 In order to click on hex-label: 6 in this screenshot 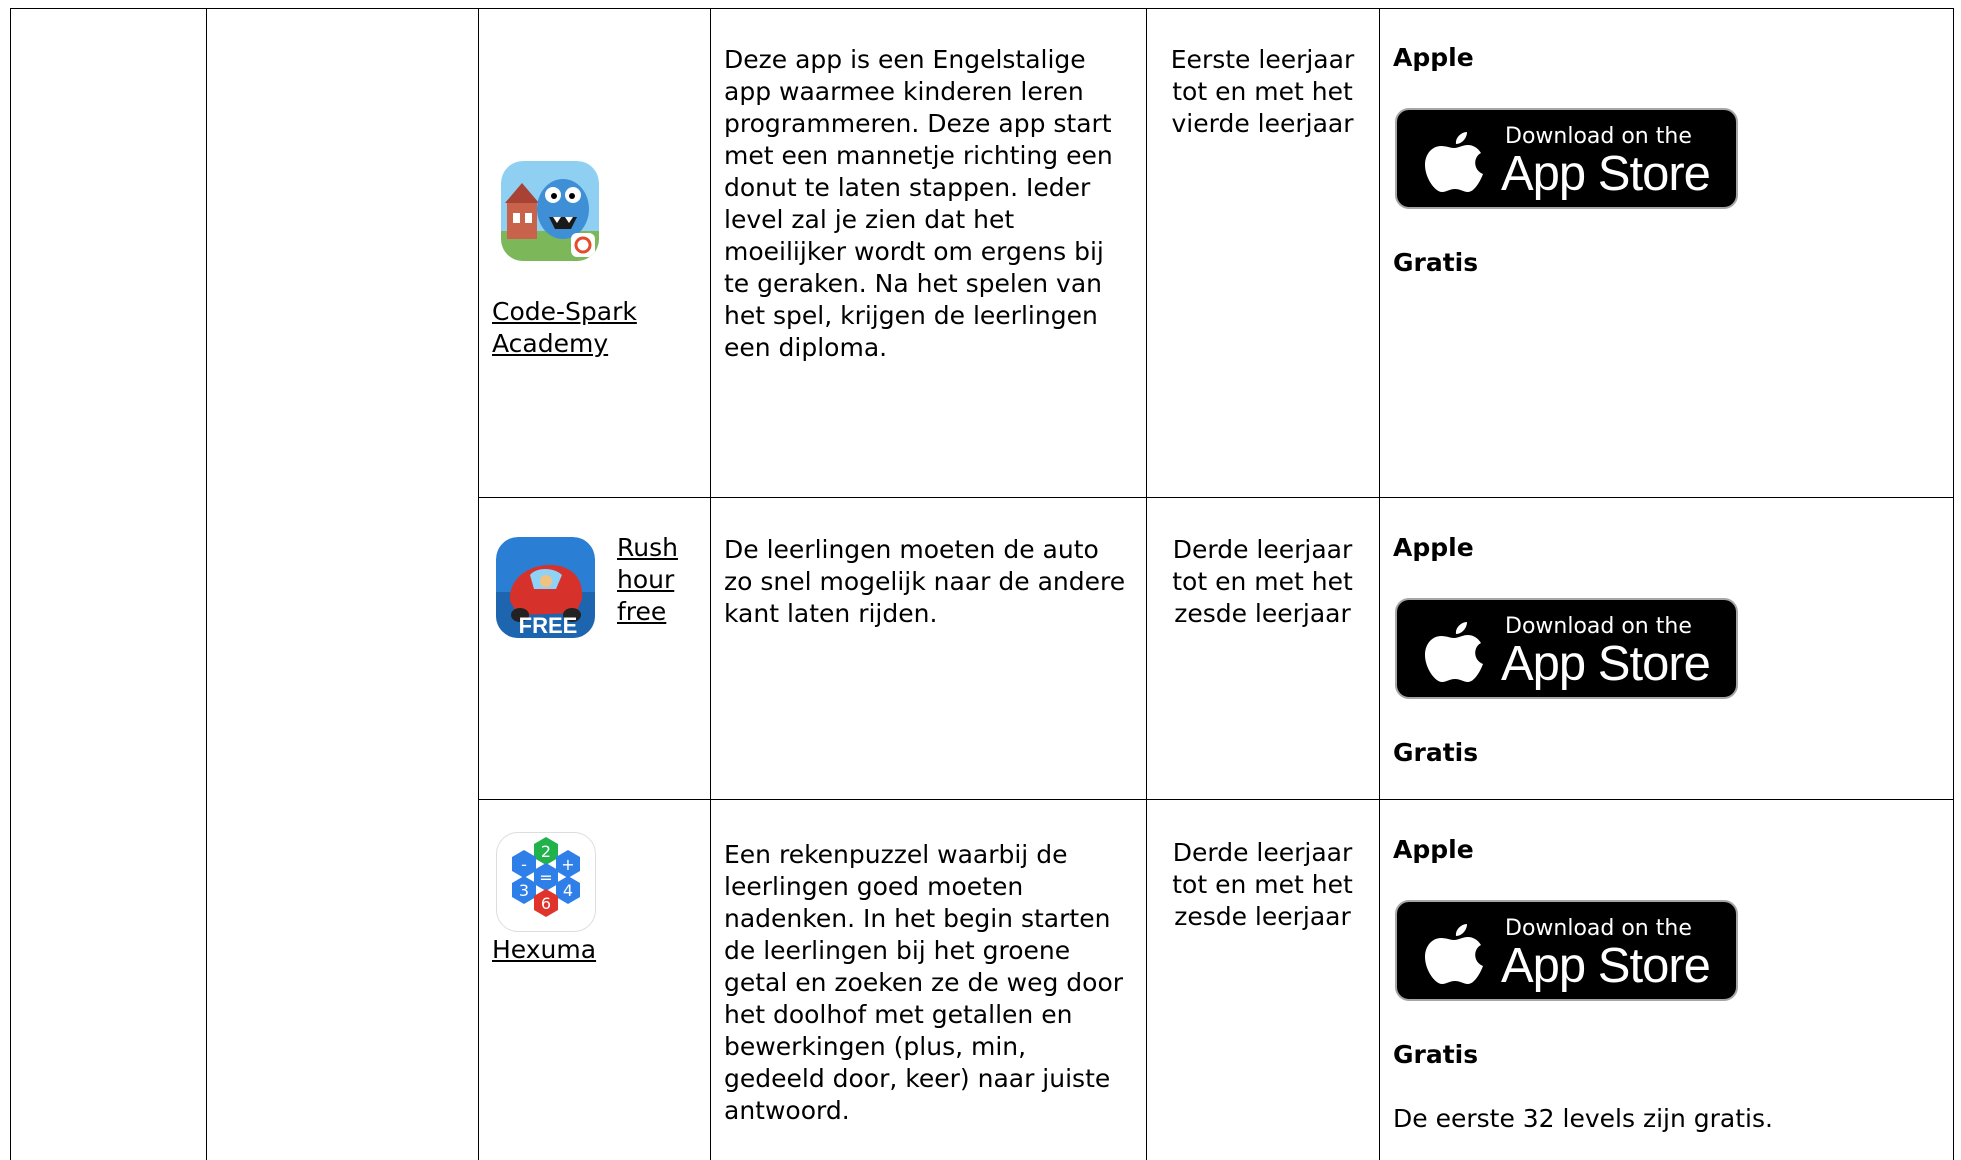, I will do `click(546, 903)`.